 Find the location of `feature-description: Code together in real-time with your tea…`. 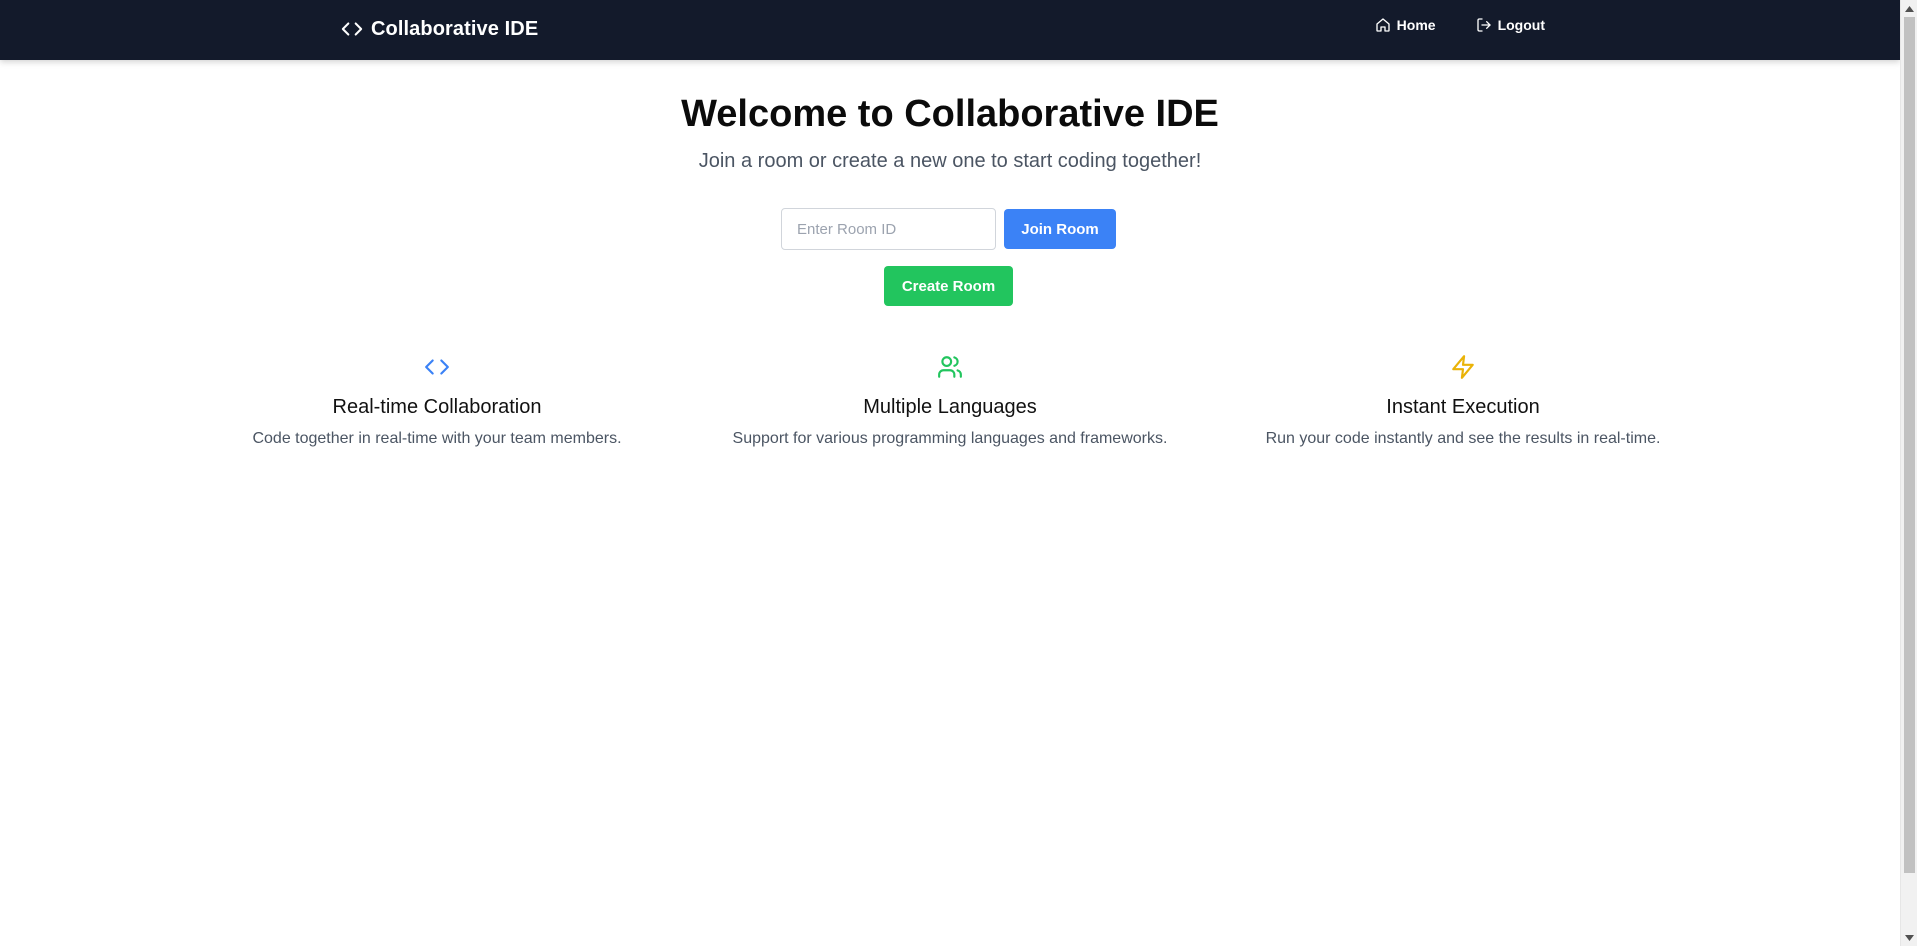

feature-description: Code together in real-time with your tea… is located at coordinates (437, 438).